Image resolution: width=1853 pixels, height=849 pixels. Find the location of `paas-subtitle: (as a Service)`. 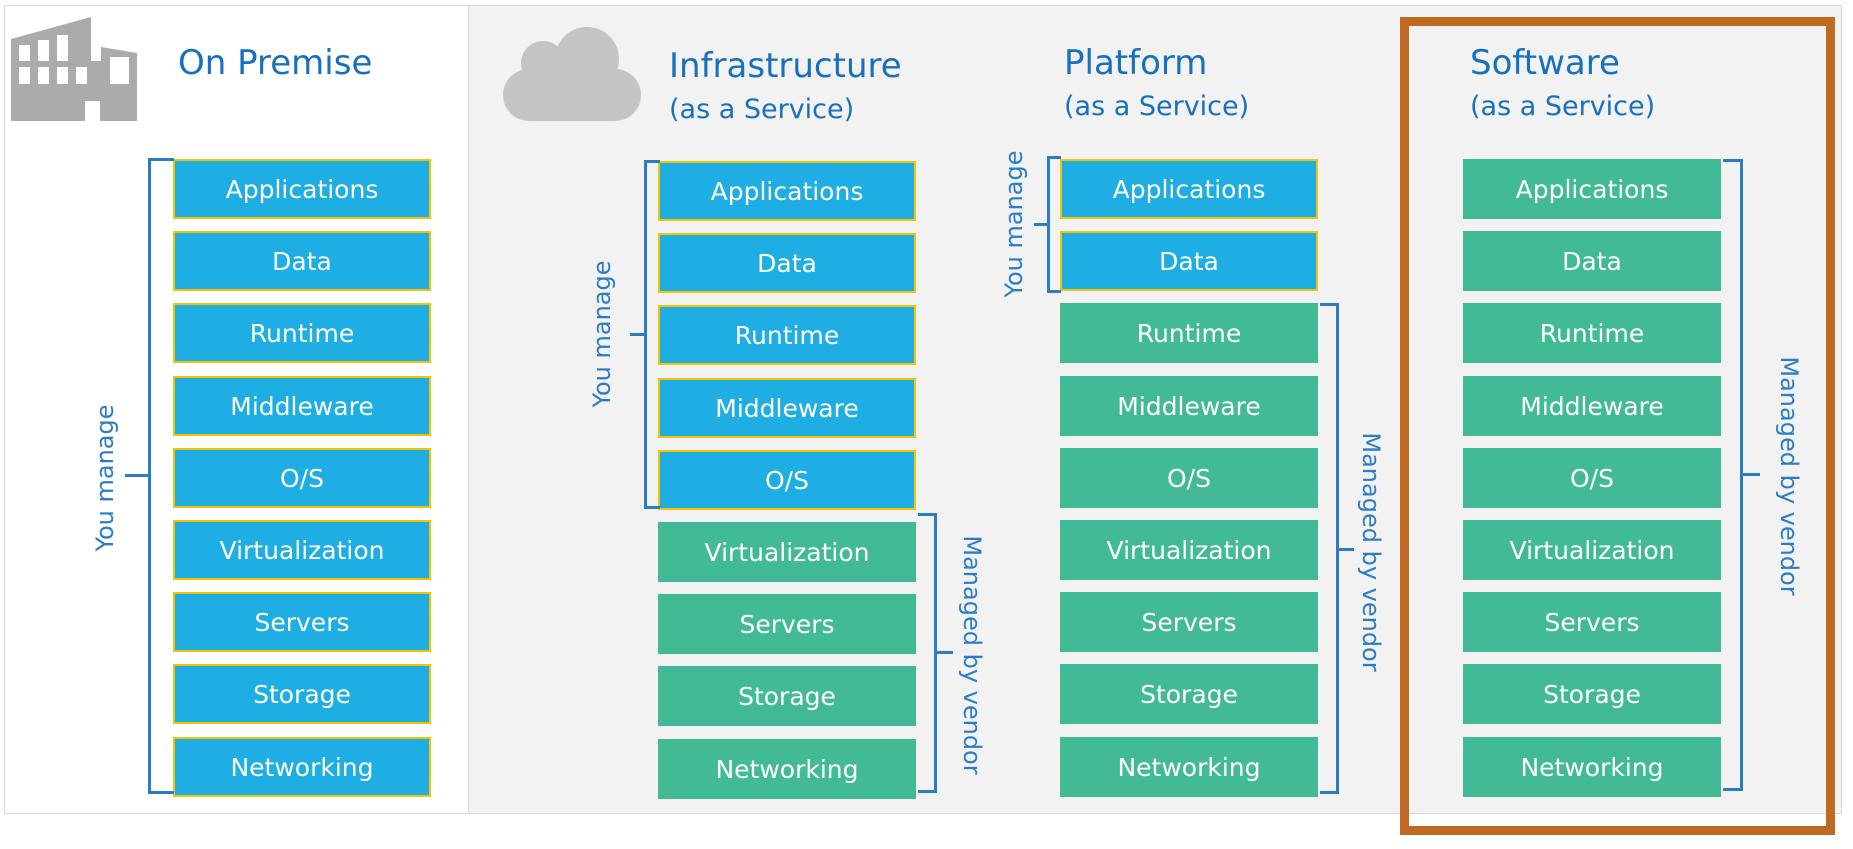

paas-subtitle: (as a Service) is located at coordinates (1157, 106).